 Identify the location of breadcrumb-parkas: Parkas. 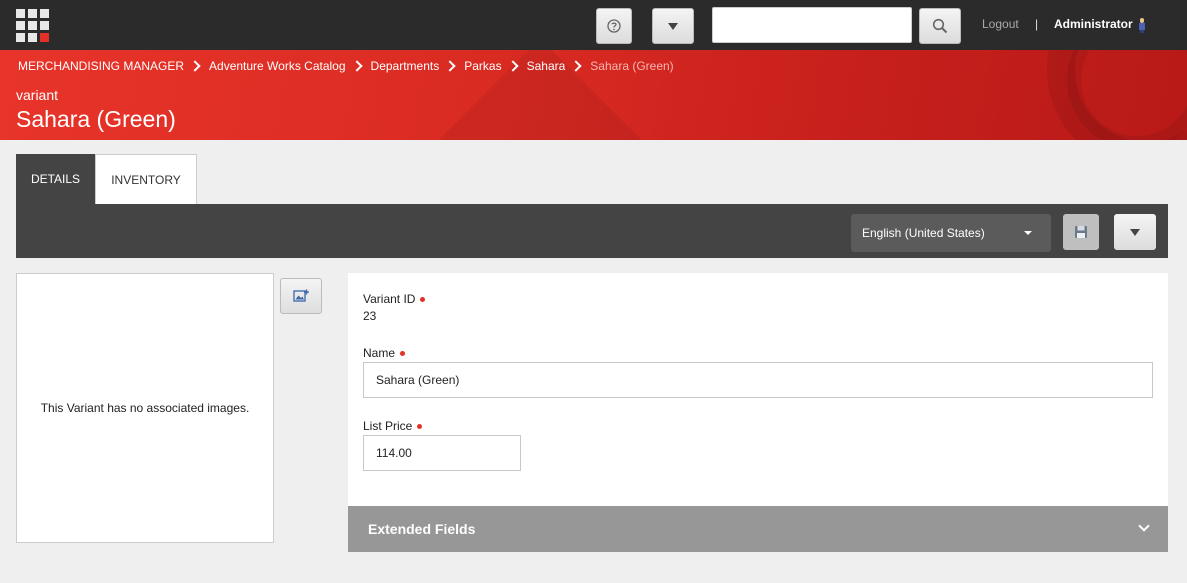
(482, 66).